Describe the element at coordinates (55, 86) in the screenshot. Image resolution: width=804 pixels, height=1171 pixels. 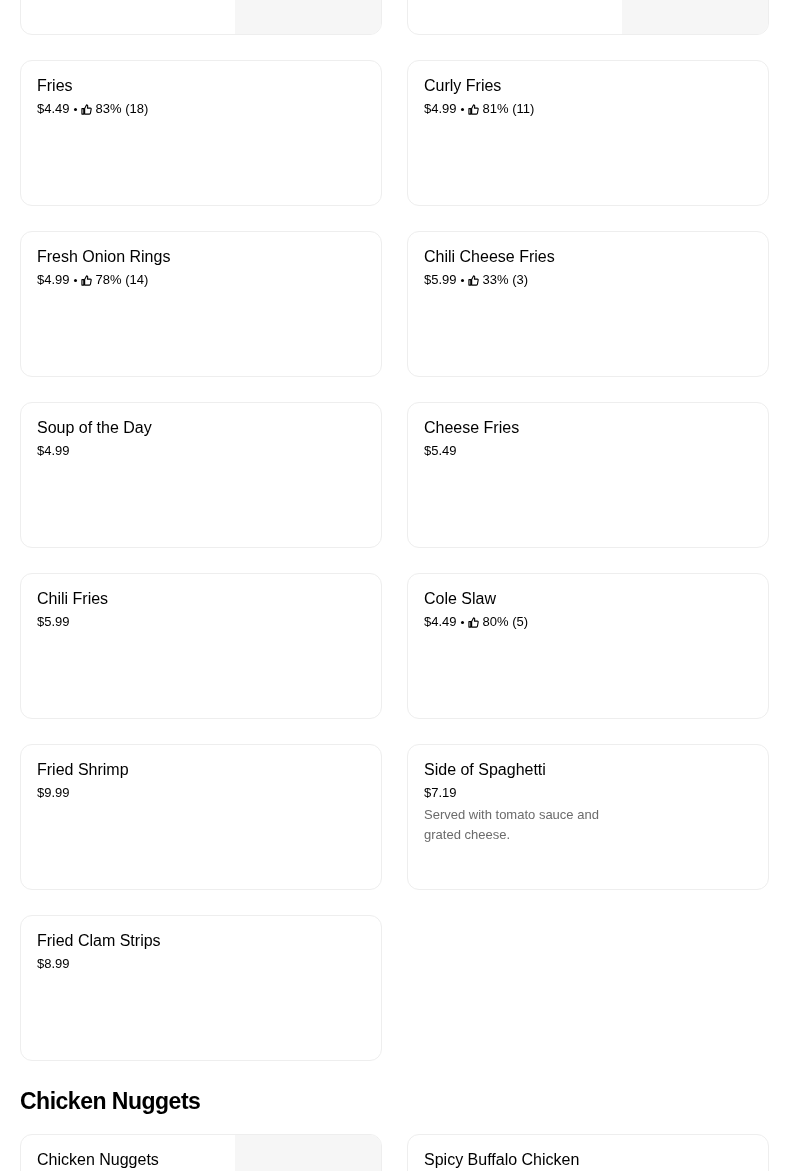
I see `item-name: Fries` at that location.